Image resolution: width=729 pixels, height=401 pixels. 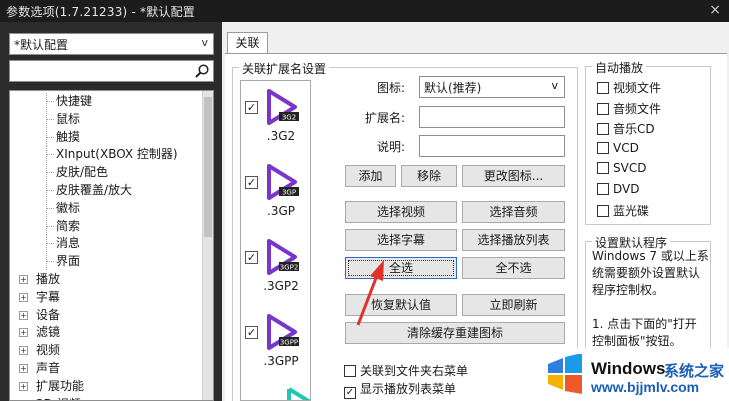 I want to click on tree-item: + 视频, so click(x=106, y=350).